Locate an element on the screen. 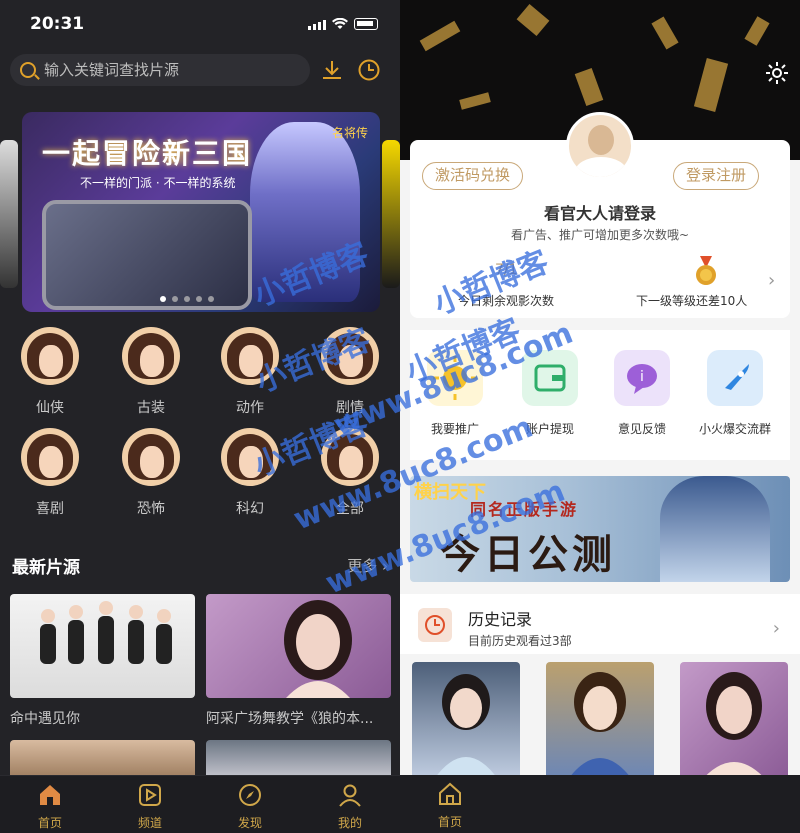  search-bar is located at coordinates (160, 70).